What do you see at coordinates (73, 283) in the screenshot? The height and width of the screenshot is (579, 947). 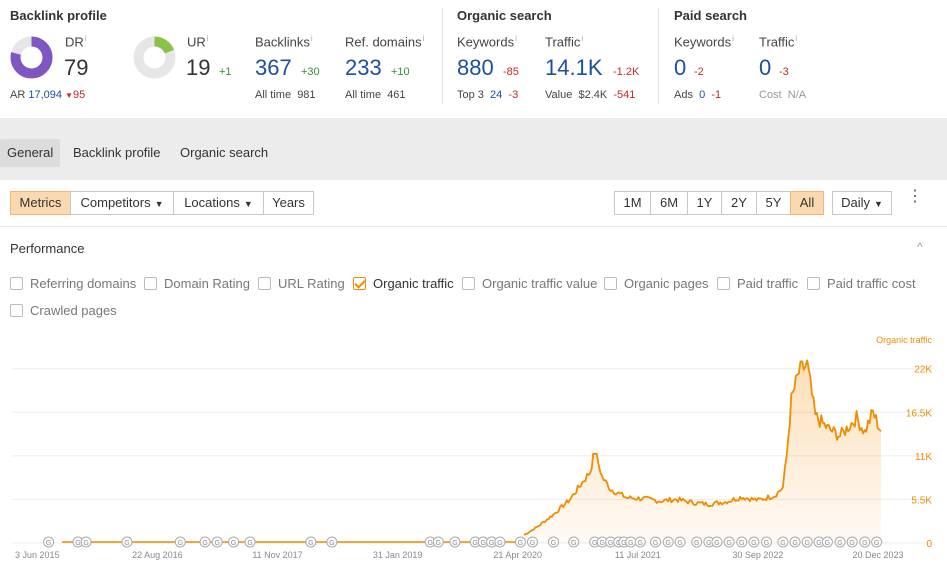 I see `checkbox-referring-domains: Referring domains` at bounding box center [73, 283].